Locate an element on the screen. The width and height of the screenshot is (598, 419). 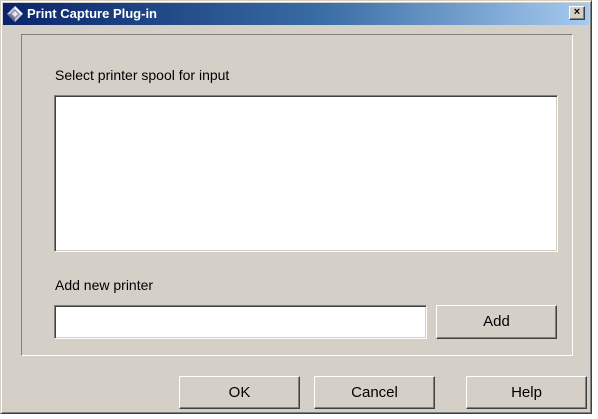
close-button: × is located at coordinates (577, 13).